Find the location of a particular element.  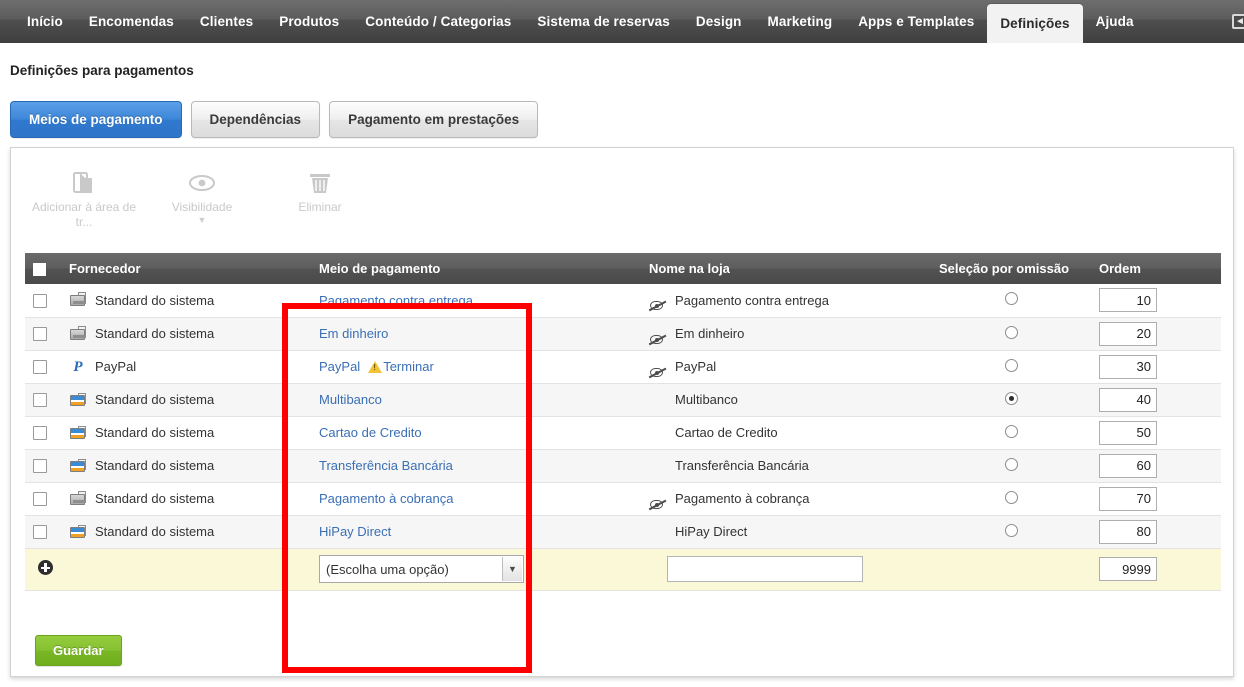

shop-name-input is located at coordinates (765, 569).